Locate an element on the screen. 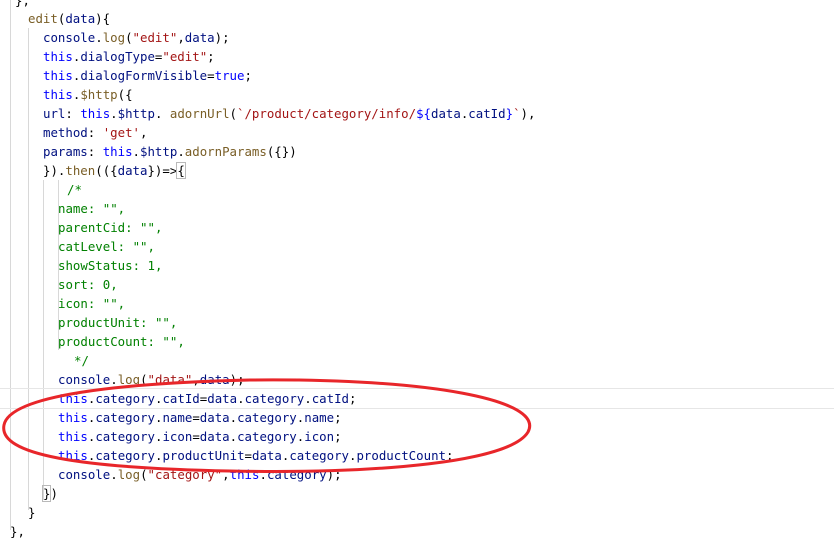  code-line-24: this.category.icon=data.category.icon; is located at coordinates (200, 436).